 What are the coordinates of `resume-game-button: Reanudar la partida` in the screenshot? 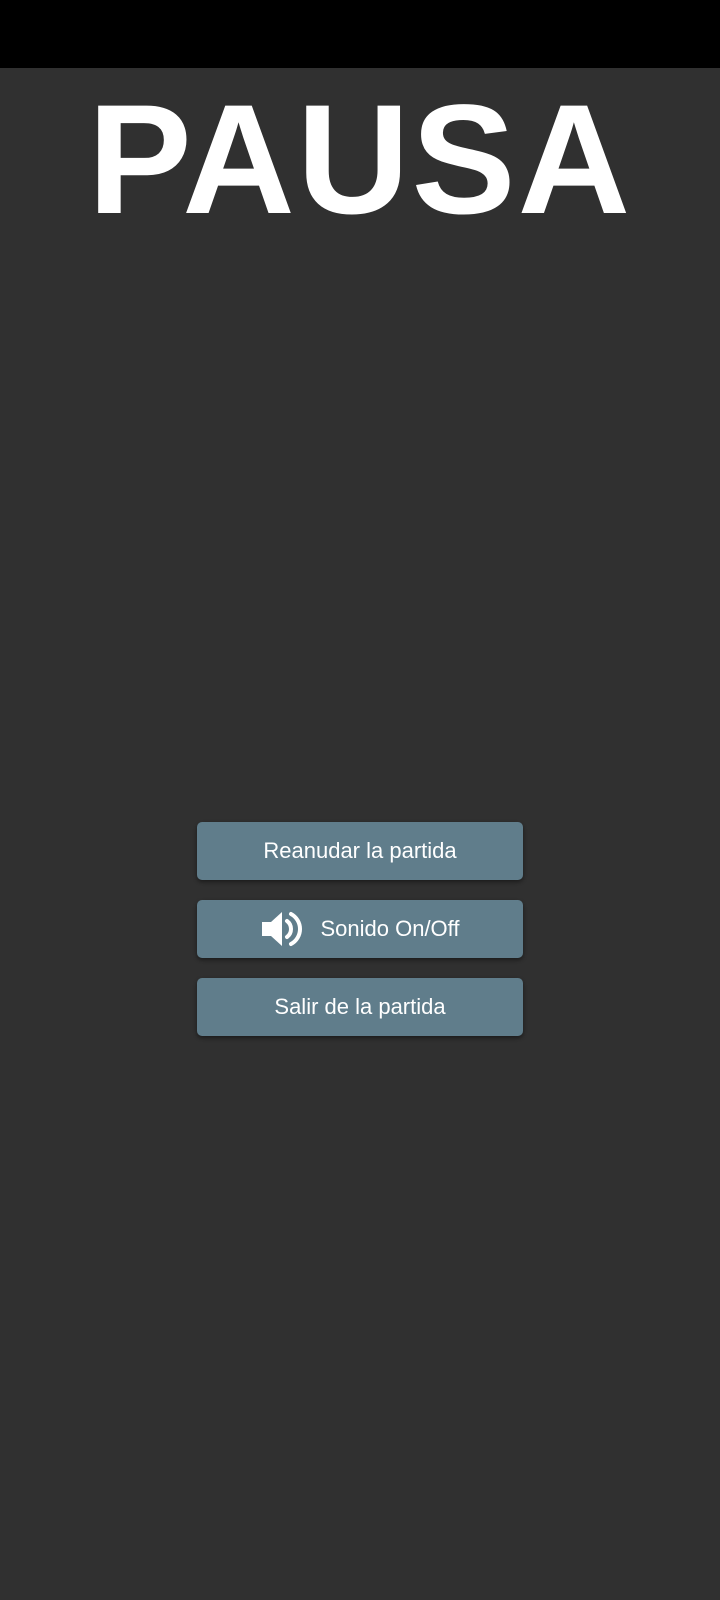 It's located at (360, 851).